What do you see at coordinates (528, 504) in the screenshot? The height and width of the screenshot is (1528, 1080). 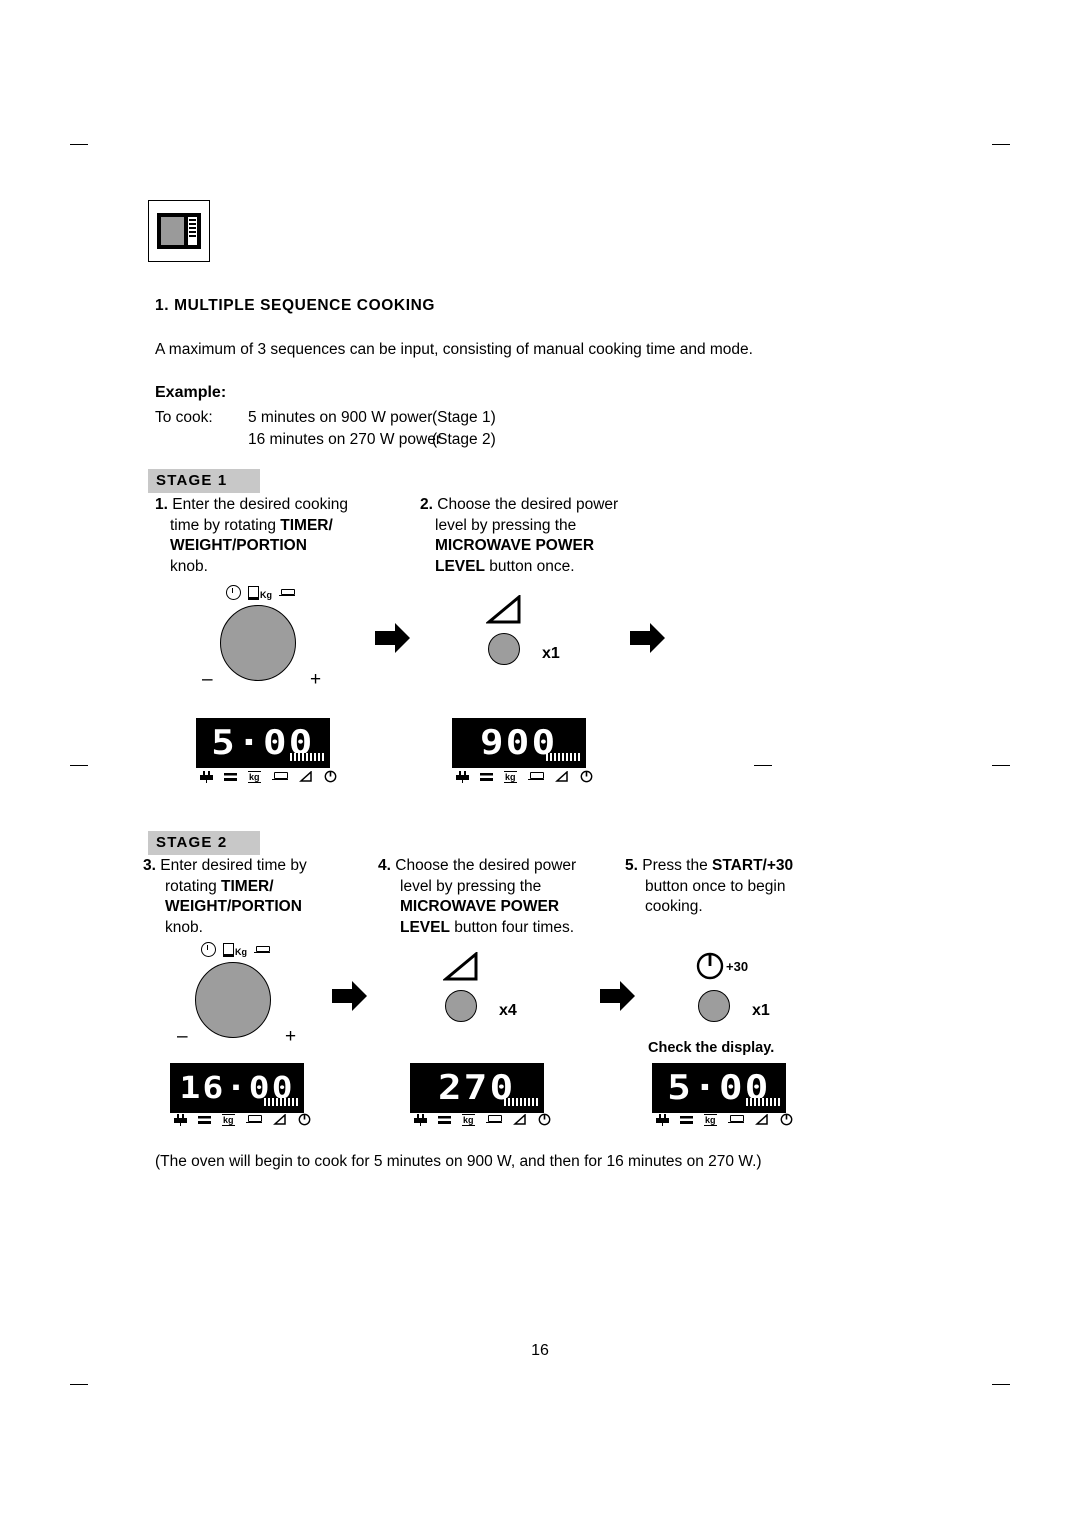 I see `step-2-line-1: Choose the desired power` at bounding box center [528, 504].